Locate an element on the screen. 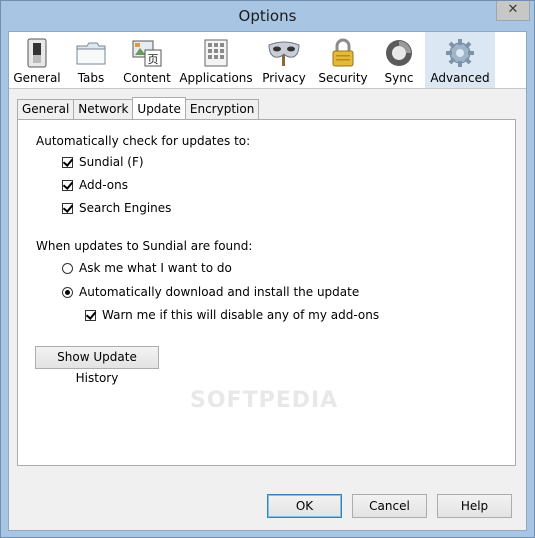  close-button: ✕ is located at coordinates (513, 11).